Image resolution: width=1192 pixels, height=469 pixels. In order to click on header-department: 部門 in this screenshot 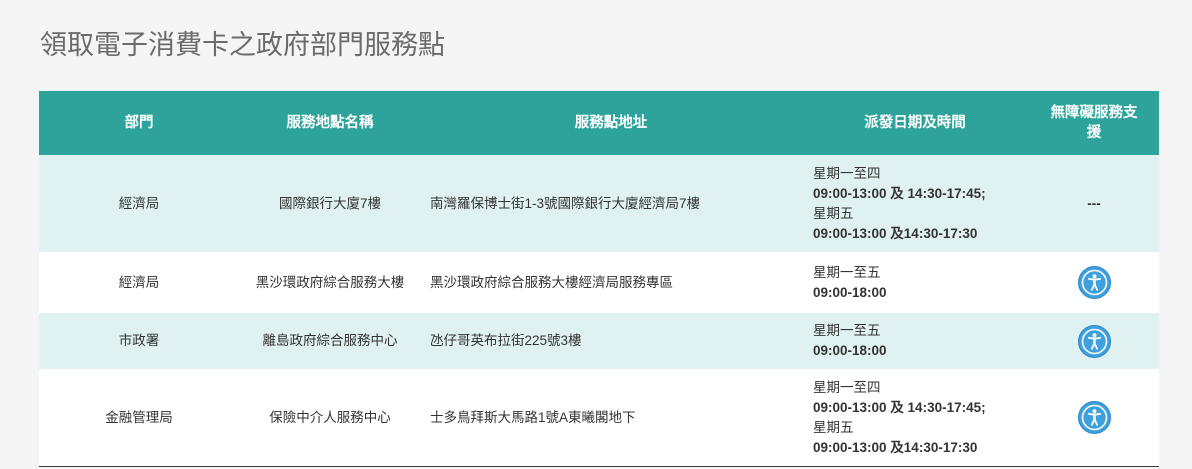, I will do `click(139, 123)`.